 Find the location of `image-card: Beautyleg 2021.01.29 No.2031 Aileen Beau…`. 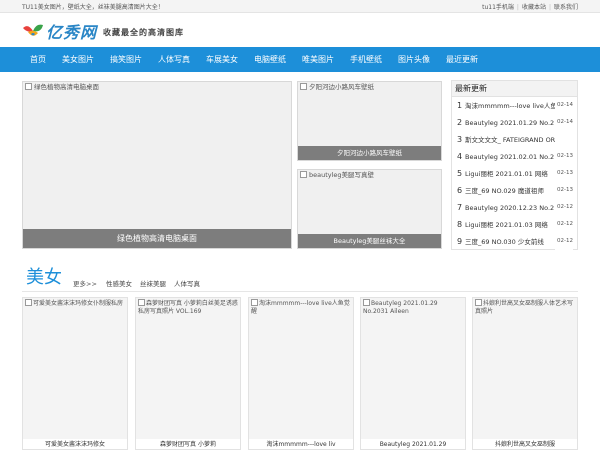

image-card: Beautyleg 2021.01.29 No.2031 Aileen Beau… is located at coordinates (413, 373).